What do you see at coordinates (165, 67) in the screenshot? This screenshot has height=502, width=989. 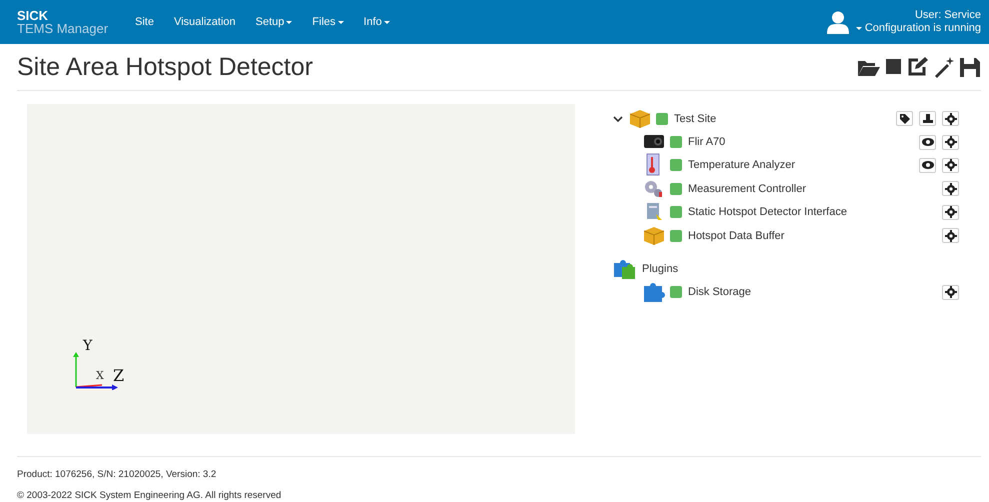 I see `page-title: Site Area Hotspot Detector` at bounding box center [165, 67].